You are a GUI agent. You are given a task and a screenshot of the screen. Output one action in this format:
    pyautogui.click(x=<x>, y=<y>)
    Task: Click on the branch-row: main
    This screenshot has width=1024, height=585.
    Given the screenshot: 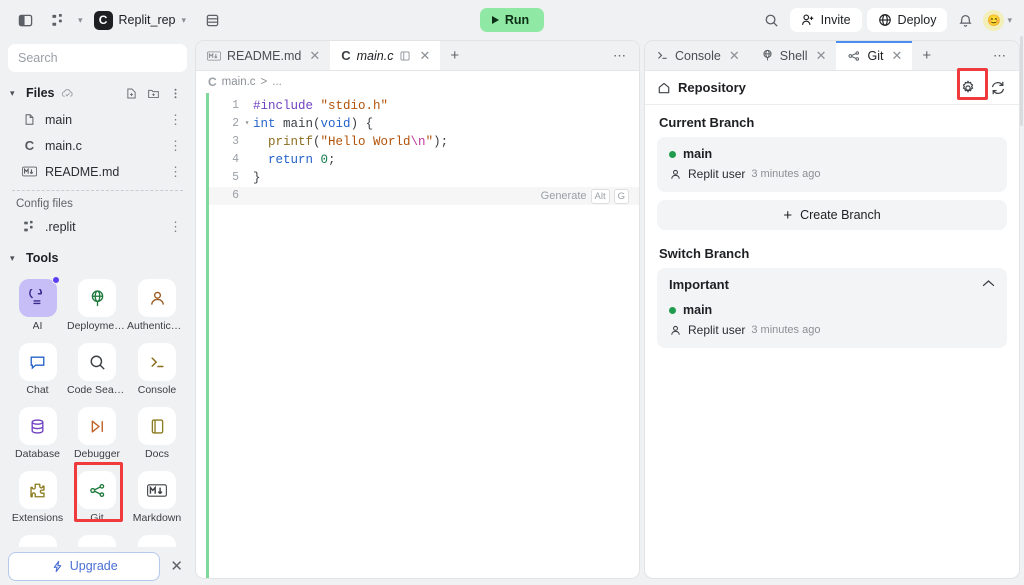 What is the action you would take?
    pyautogui.click(x=832, y=310)
    